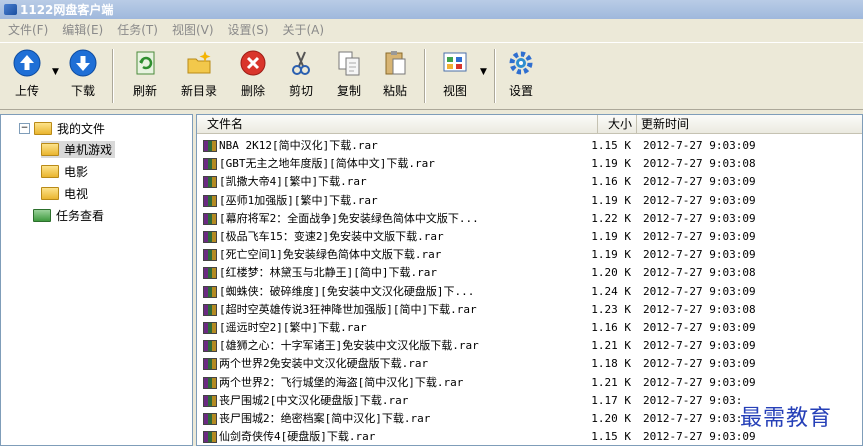  What do you see at coordinates (28, 29) in the screenshot?
I see `menu-file: 文件(F)` at bounding box center [28, 29].